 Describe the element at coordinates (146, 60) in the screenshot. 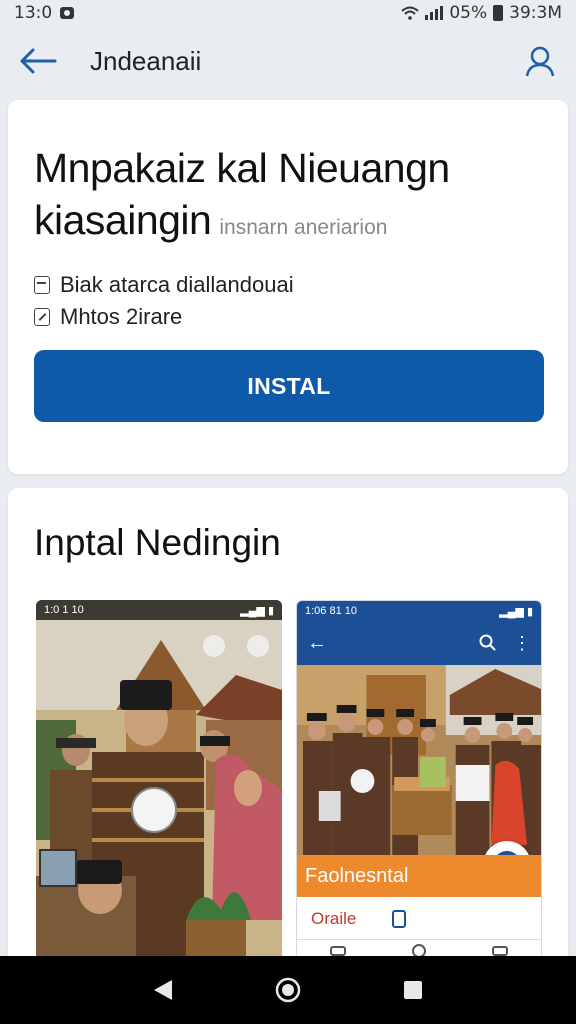

I see `appbar-title: Jndeanaii` at that location.